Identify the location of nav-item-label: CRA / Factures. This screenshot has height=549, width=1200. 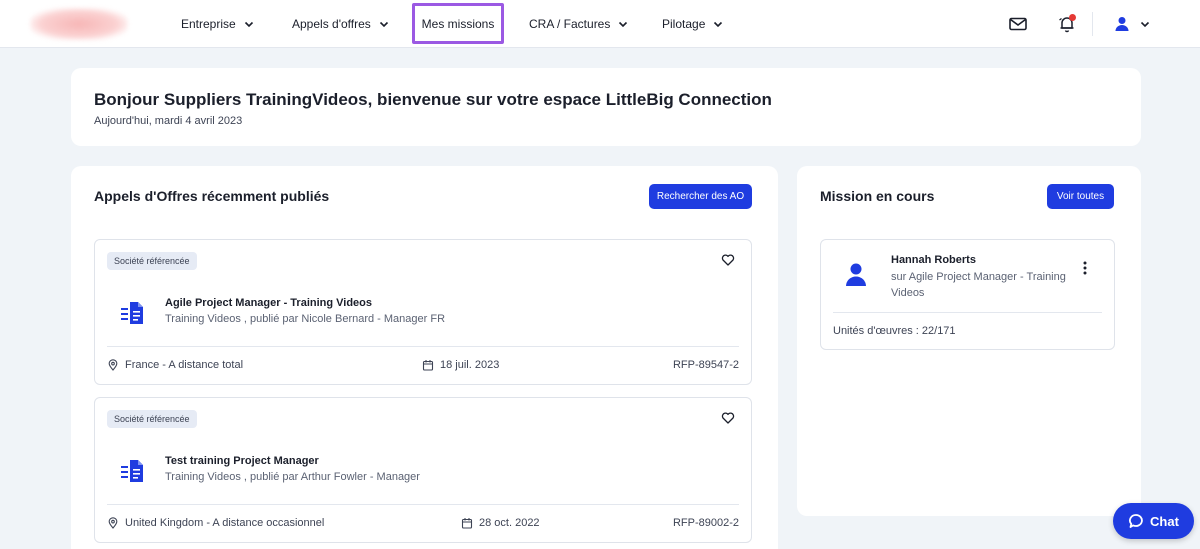
(570, 24).